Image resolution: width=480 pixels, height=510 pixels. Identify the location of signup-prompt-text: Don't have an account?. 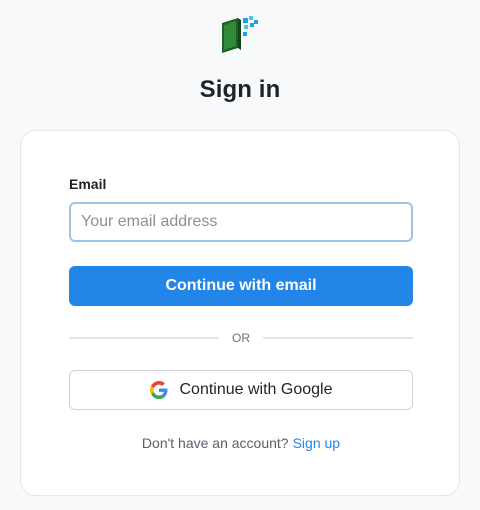
(215, 443).